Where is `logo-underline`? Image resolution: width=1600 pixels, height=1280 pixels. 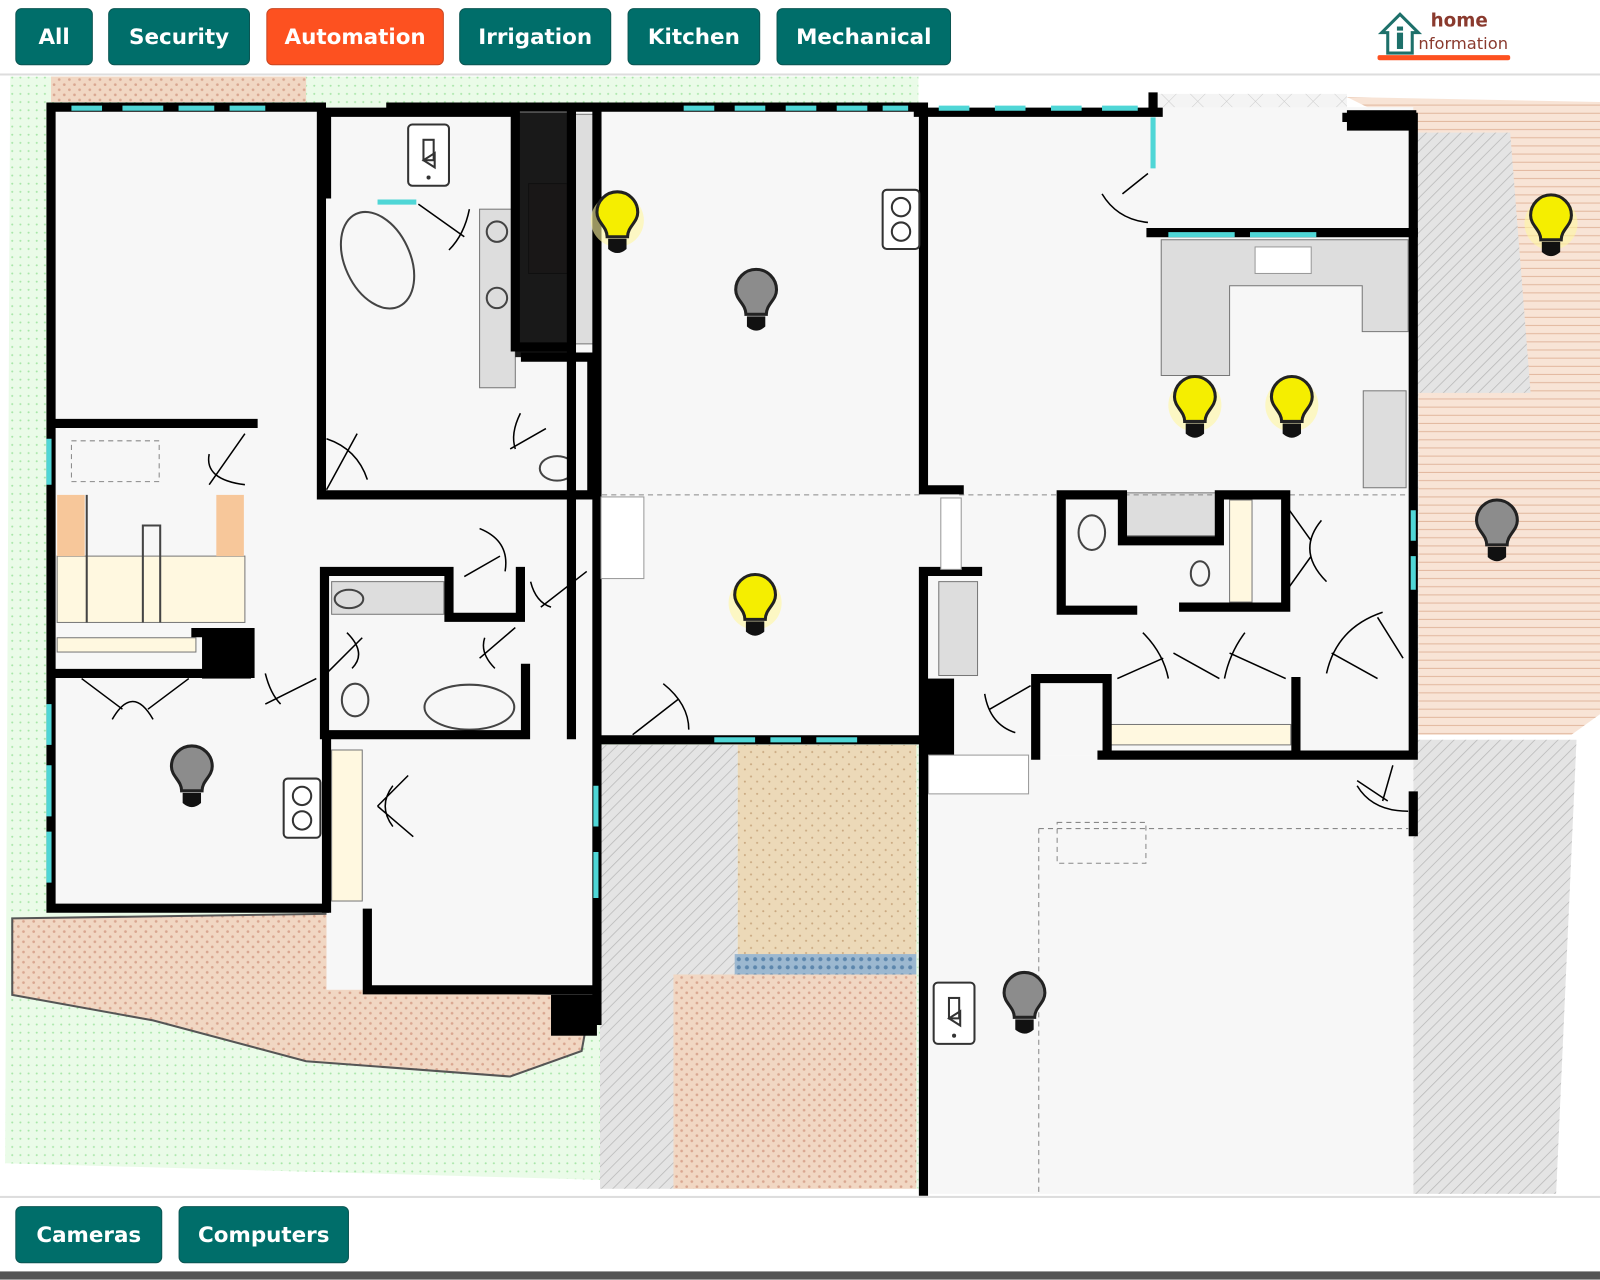 logo-underline is located at coordinates (1444, 58).